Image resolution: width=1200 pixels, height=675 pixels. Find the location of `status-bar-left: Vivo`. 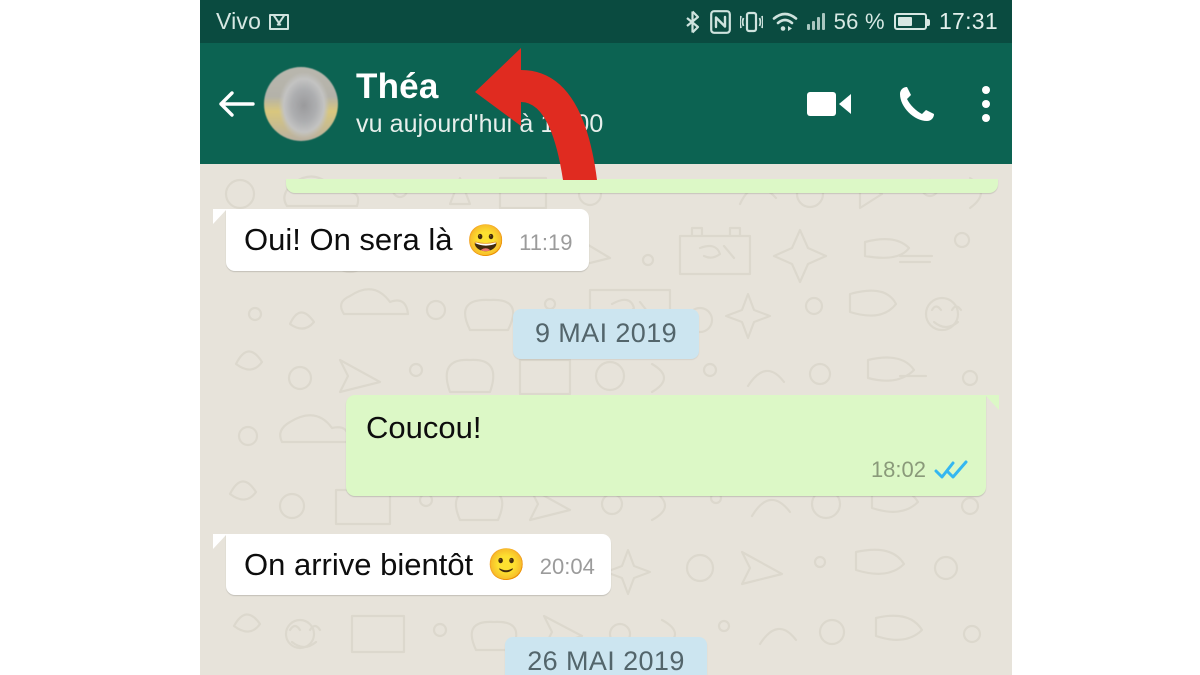

status-bar-left: Vivo is located at coordinates (253, 21).